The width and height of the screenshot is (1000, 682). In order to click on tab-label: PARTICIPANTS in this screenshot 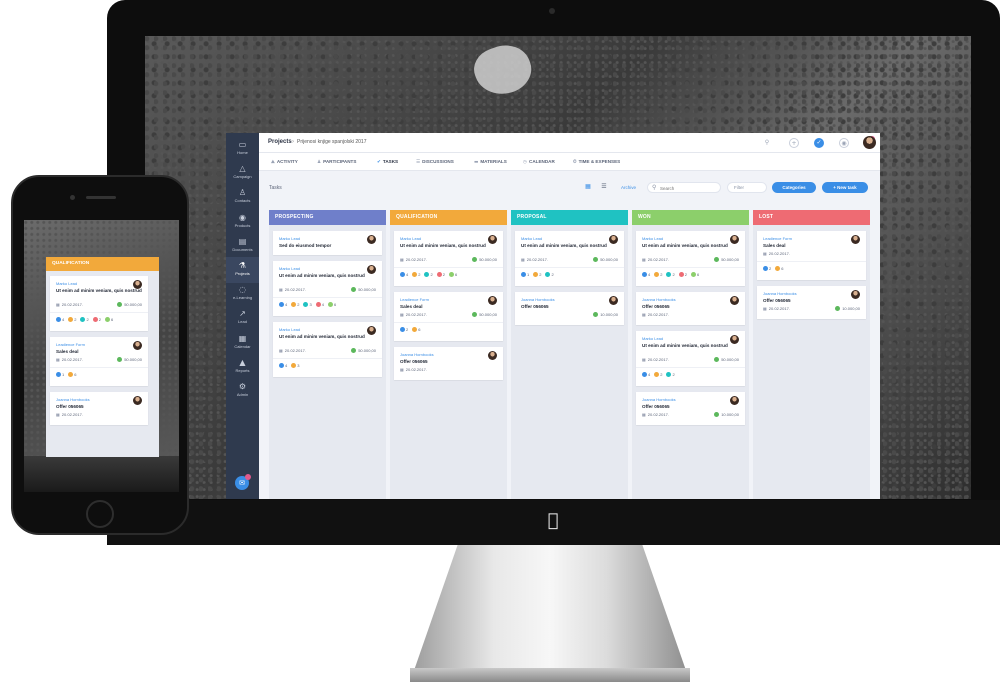, I will do `click(340, 161)`.